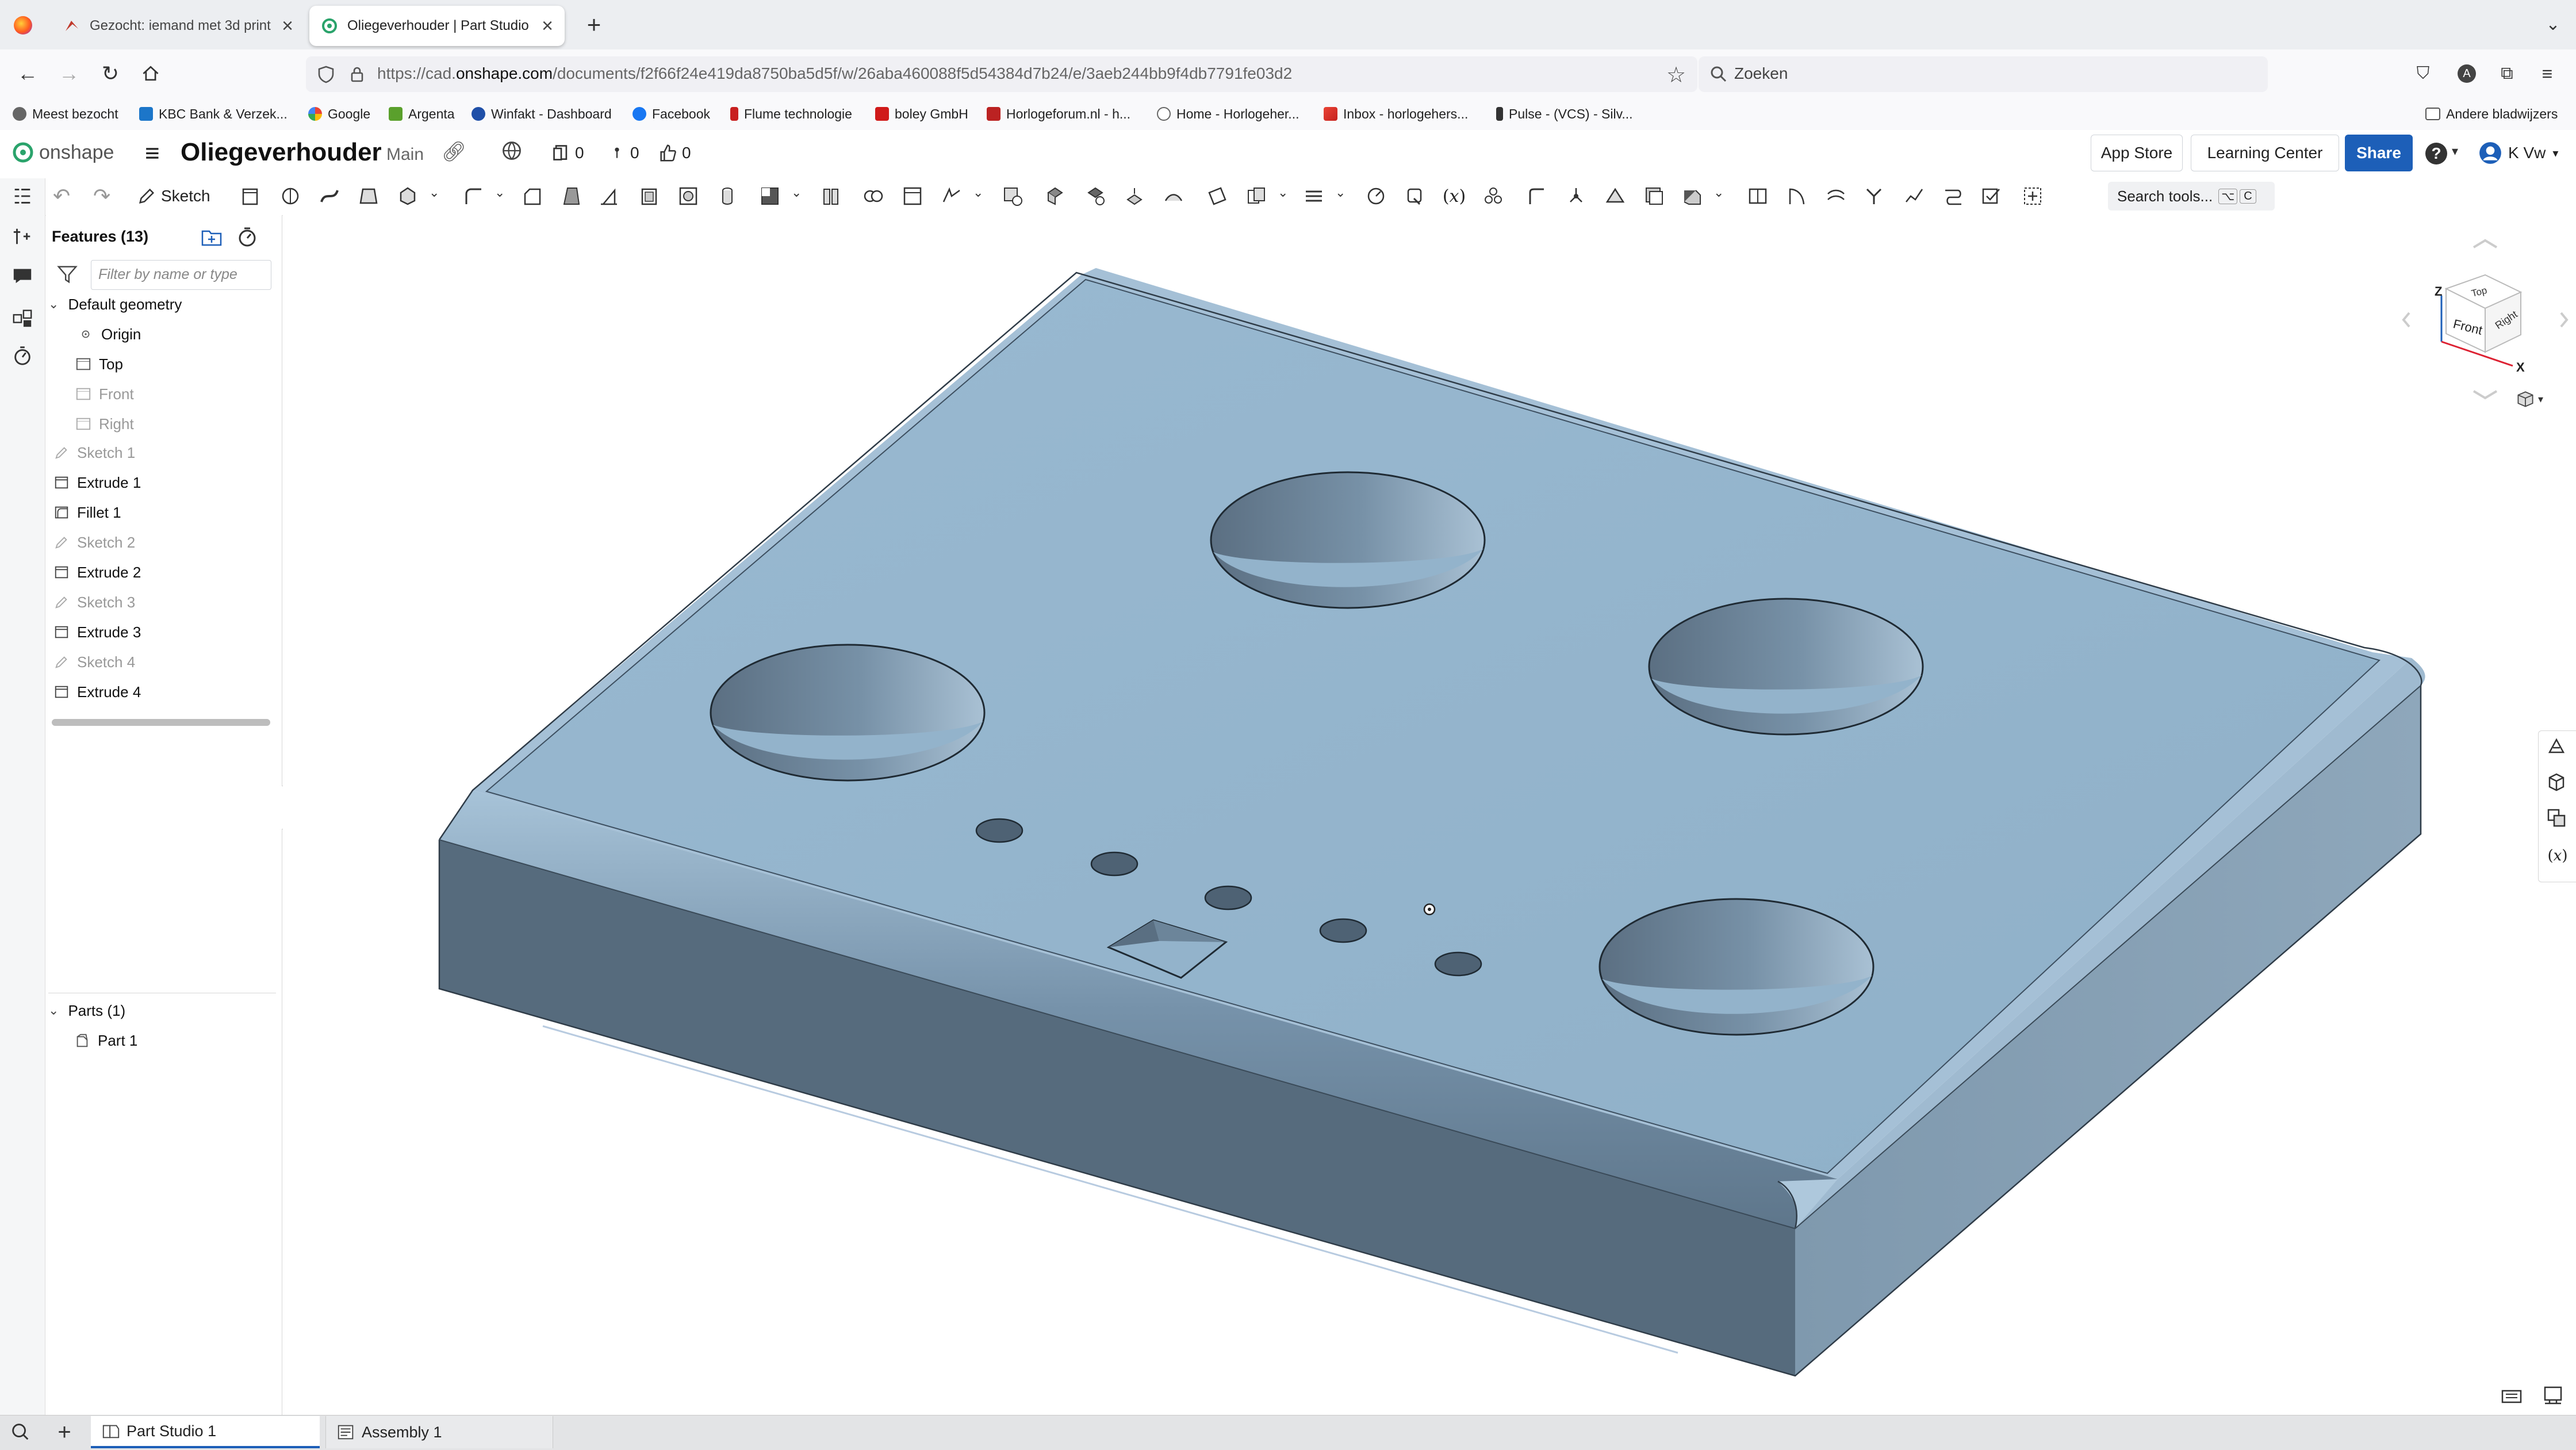 The width and height of the screenshot is (2576, 1450). What do you see at coordinates (105, 1040) in the screenshot?
I see `part-item: Part 1` at bounding box center [105, 1040].